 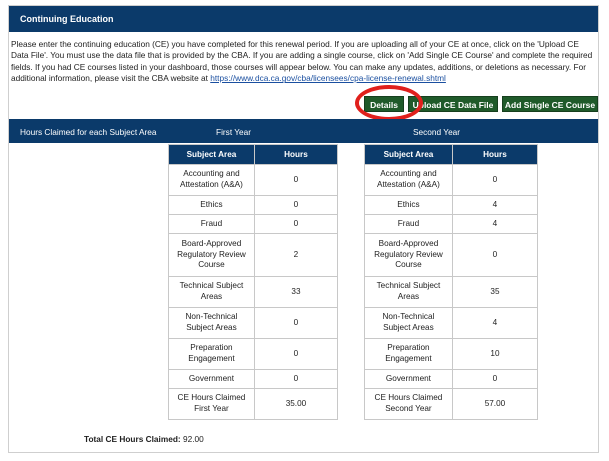 I want to click on panel-header: Continuing Education, so click(x=303, y=19).